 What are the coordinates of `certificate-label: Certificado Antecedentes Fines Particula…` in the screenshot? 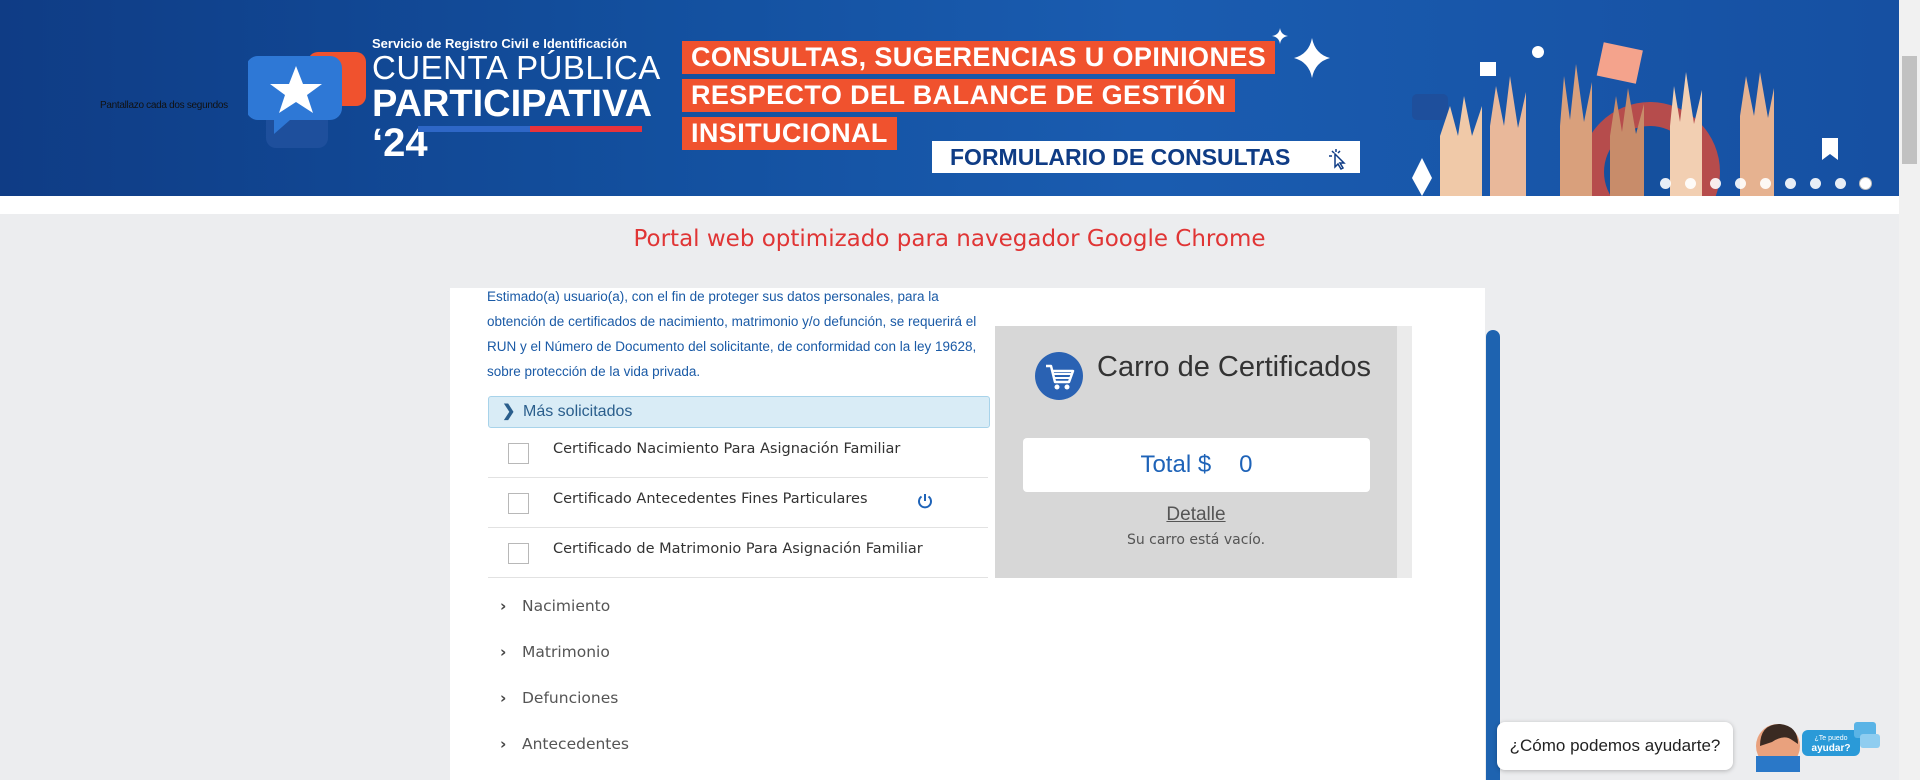 It's located at (710, 499).